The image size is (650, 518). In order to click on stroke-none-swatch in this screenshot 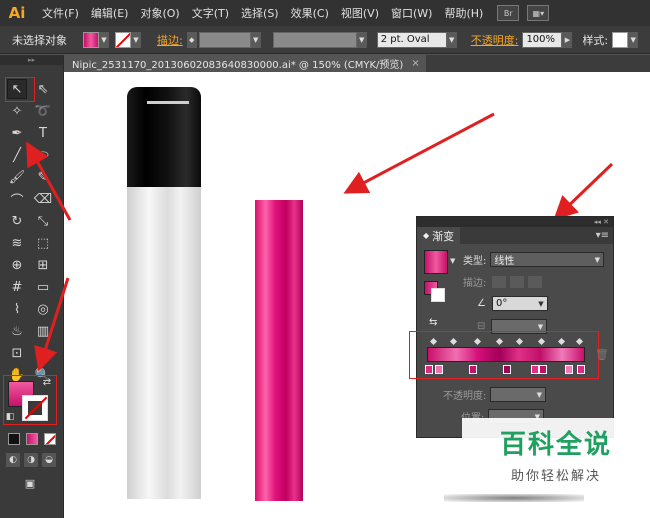, I will do `click(123, 39)`.